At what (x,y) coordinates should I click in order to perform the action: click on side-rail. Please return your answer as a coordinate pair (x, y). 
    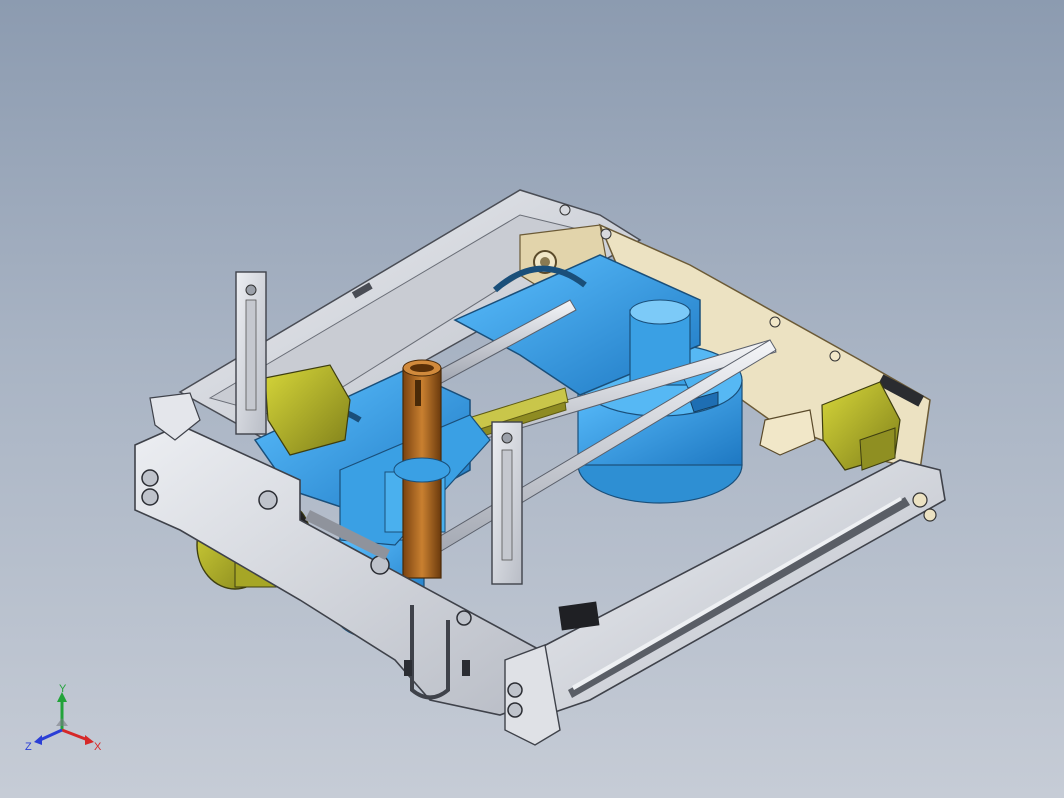
    Looking at the image, I should click on (725, 602).